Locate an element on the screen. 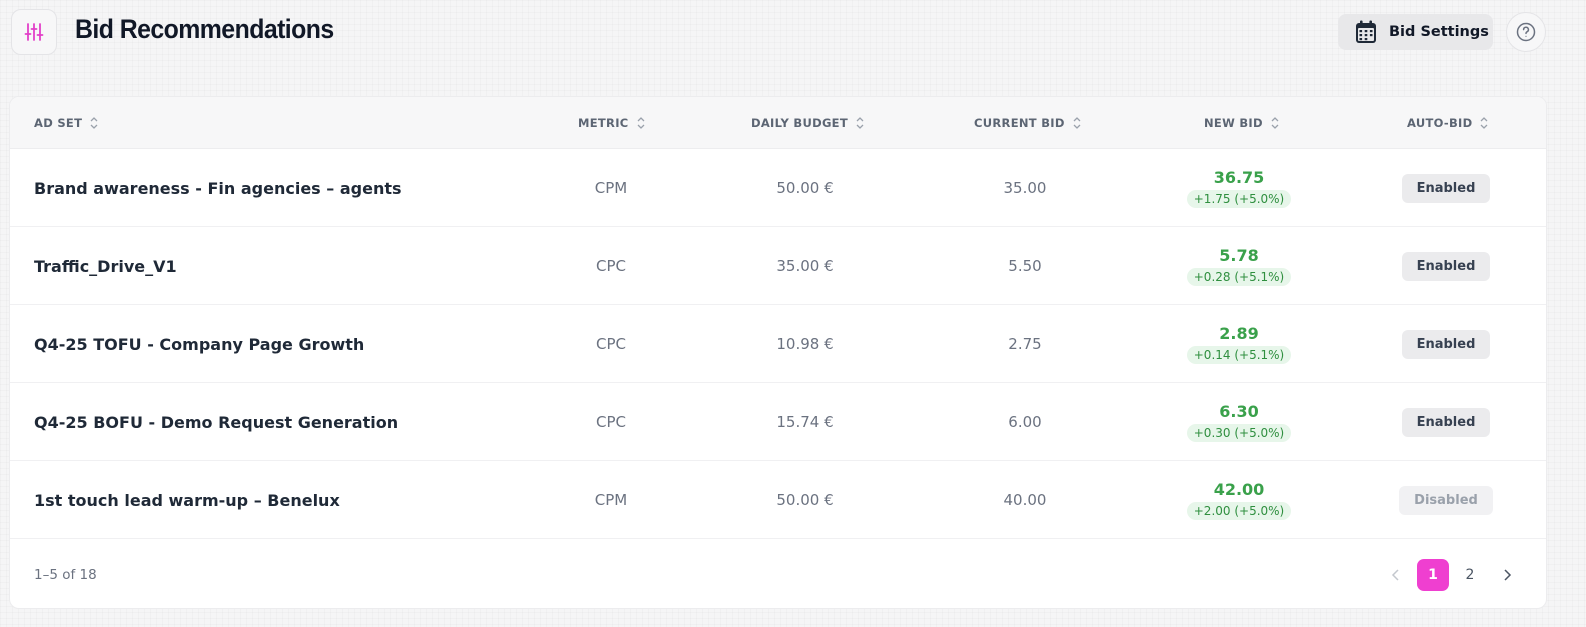  column-label: CURRENT BID is located at coordinates (1019, 123).